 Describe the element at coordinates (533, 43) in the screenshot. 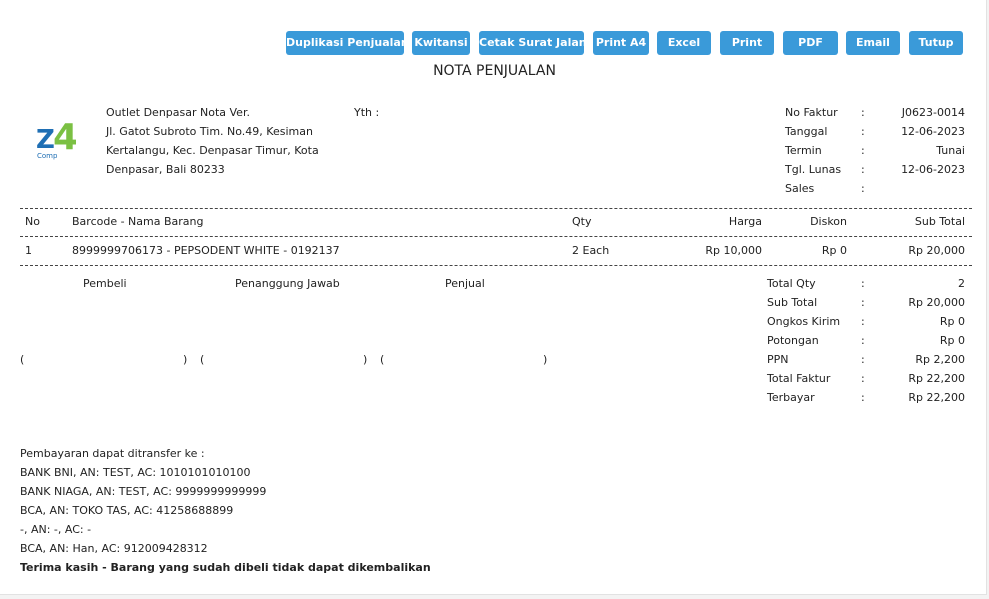

I see `print-delivery-note-button: Cetak Surat Jalan` at that location.